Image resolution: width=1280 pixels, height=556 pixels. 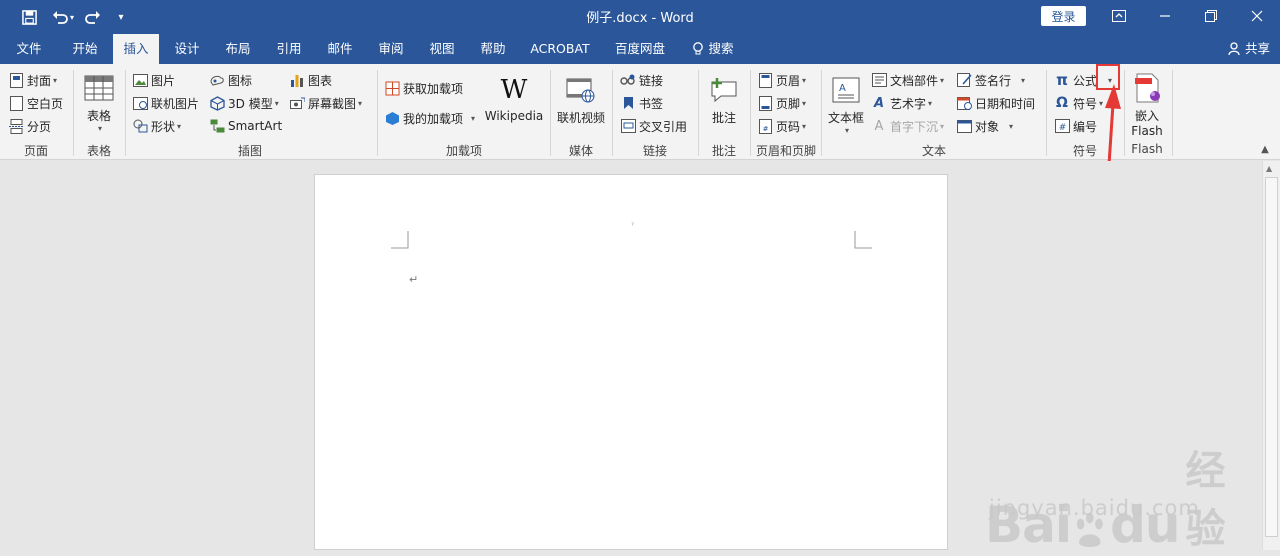 I want to click on smartart-button: SmartArt, so click(x=245, y=126).